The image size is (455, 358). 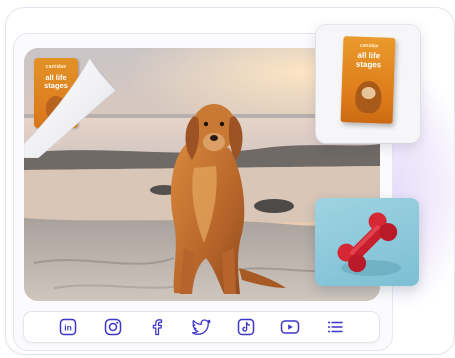 I want to click on bag-dog-face, so click(x=368, y=93).